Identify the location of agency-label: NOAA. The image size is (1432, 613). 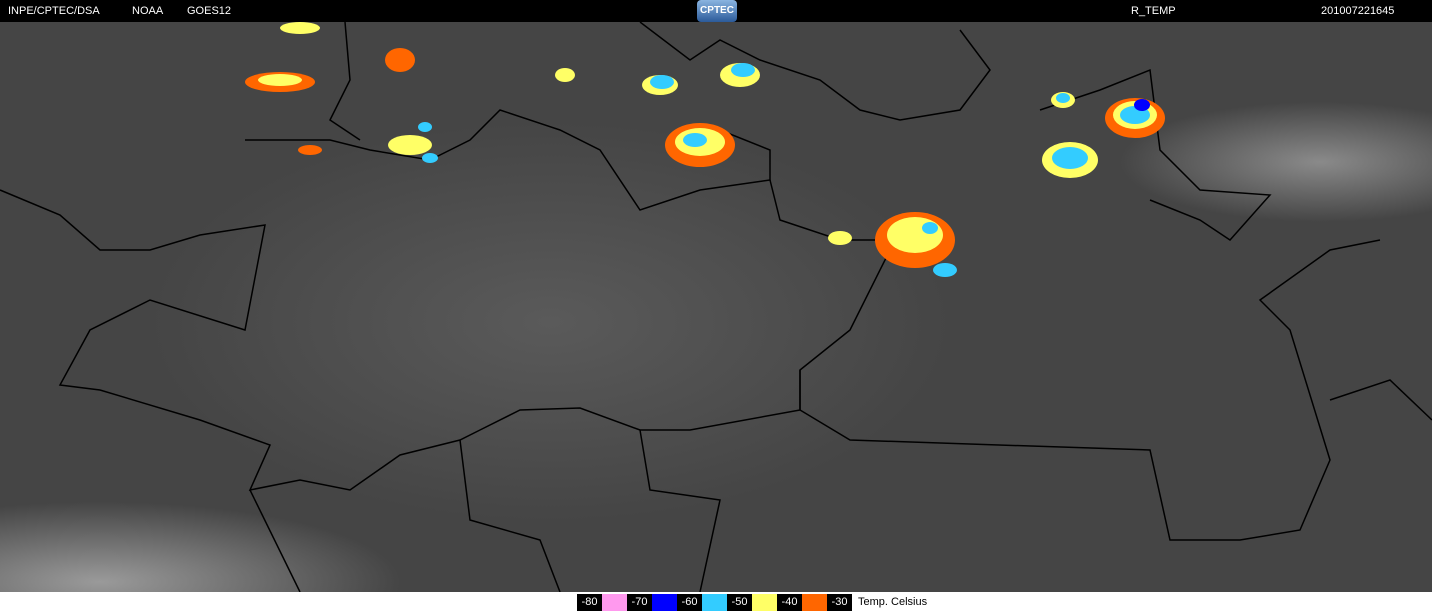
(148, 11).